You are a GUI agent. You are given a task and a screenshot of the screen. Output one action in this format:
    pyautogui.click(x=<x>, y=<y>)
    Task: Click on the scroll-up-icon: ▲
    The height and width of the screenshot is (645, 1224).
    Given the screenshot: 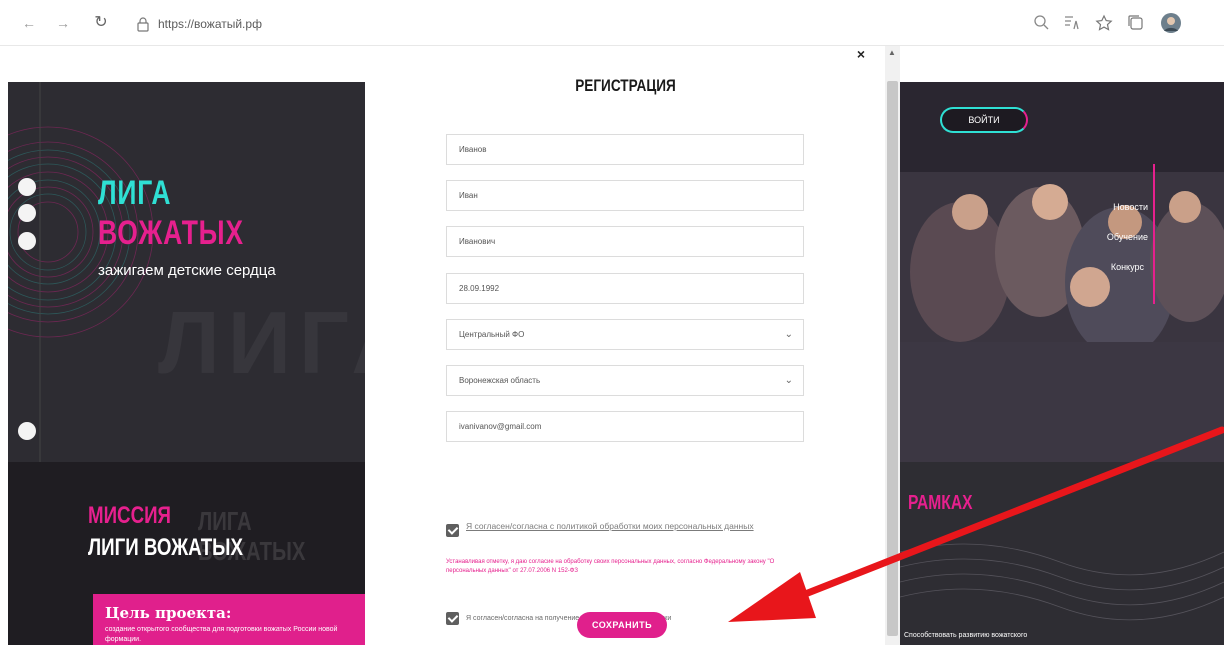 What is the action you would take?
    pyautogui.click(x=892, y=52)
    